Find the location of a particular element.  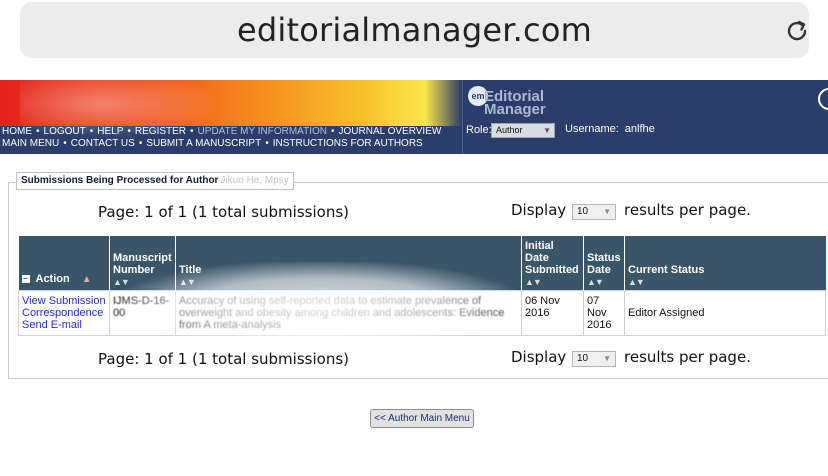

logo-text: Editorial Manager is located at coordinates (515, 103).